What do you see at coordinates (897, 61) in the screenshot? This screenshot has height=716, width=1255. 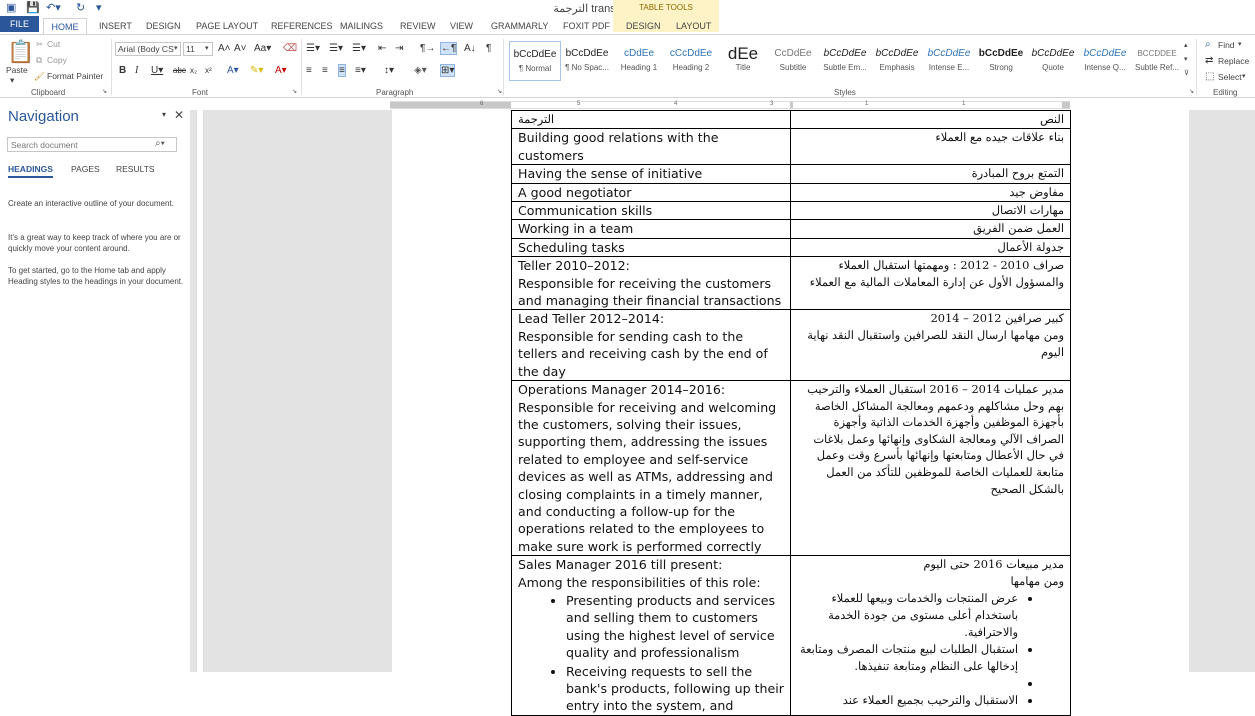 I see `style-item: bCcDdEe Emphasis` at bounding box center [897, 61].